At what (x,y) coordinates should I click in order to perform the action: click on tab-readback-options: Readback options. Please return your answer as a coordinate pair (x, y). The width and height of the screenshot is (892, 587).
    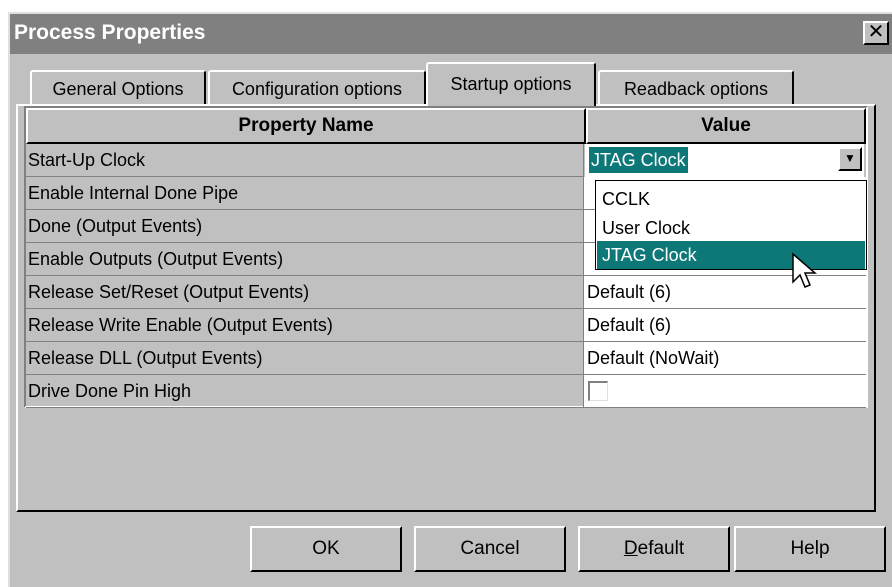
    Looking at the image, I should click on (696, 88).